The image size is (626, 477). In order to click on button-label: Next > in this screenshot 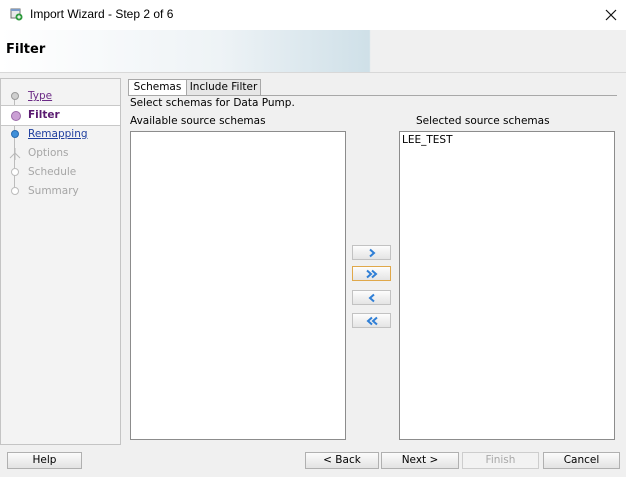, I will do `click(420, 460)`.